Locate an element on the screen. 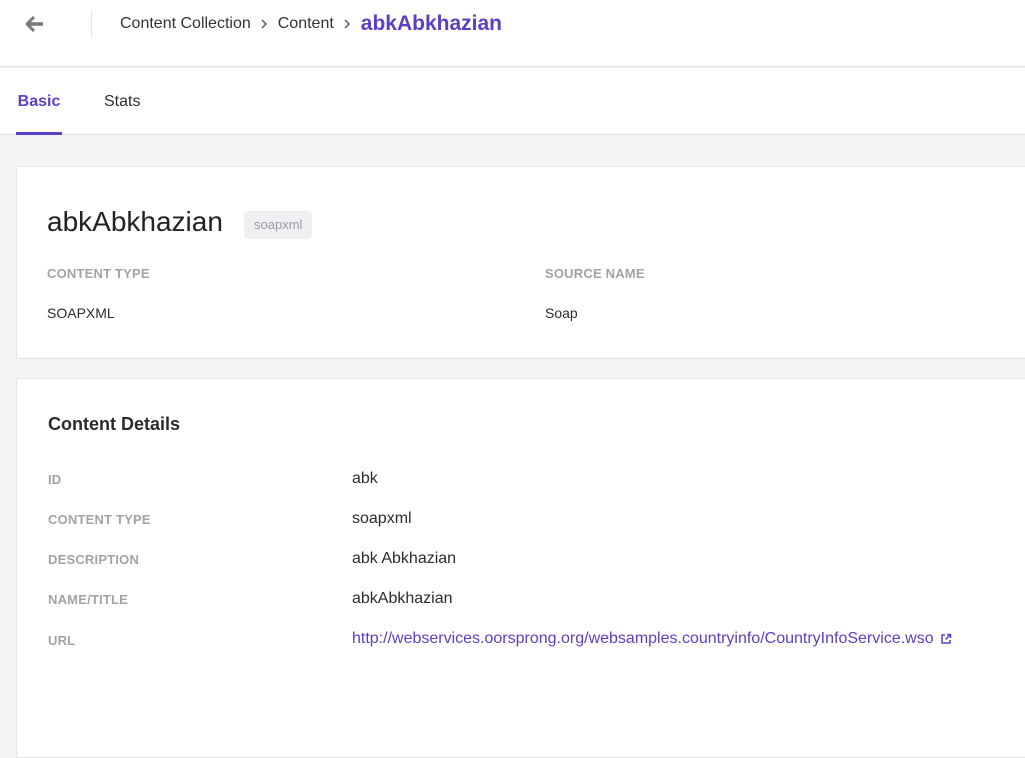  detail-label-name-title: NAME/TITLE is located at coordinates (88, 599).